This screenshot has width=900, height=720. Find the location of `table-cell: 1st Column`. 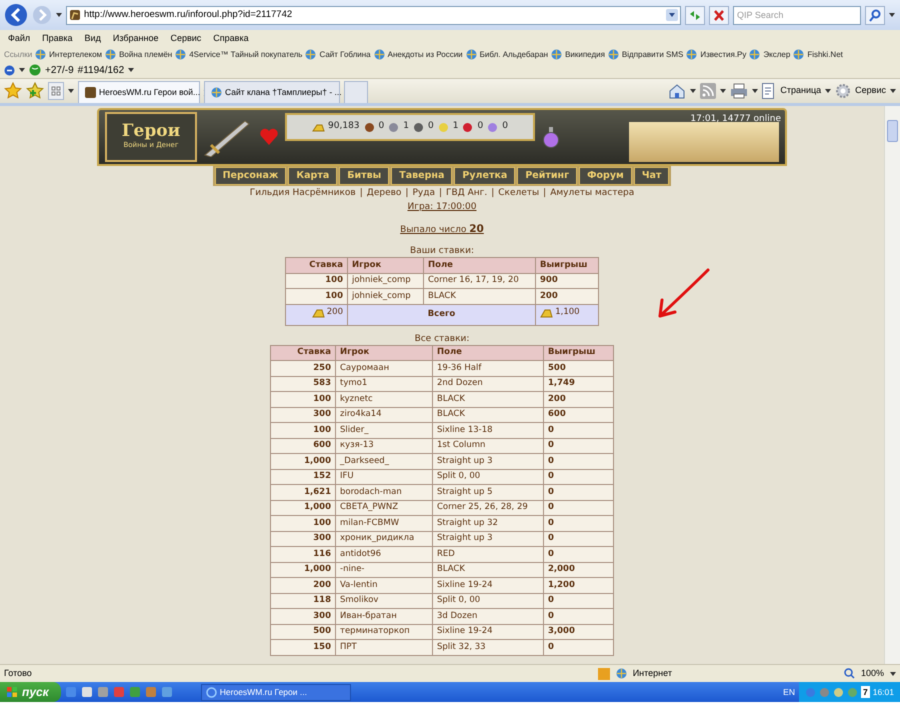

table-cell: 1st Column is located at coordinates (488, 446).